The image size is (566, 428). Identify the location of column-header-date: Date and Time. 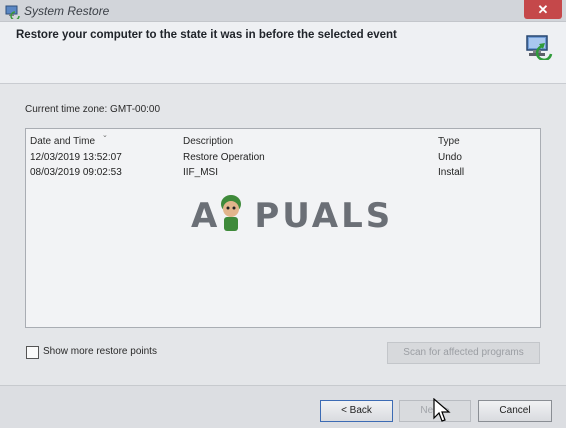
(62, 141).